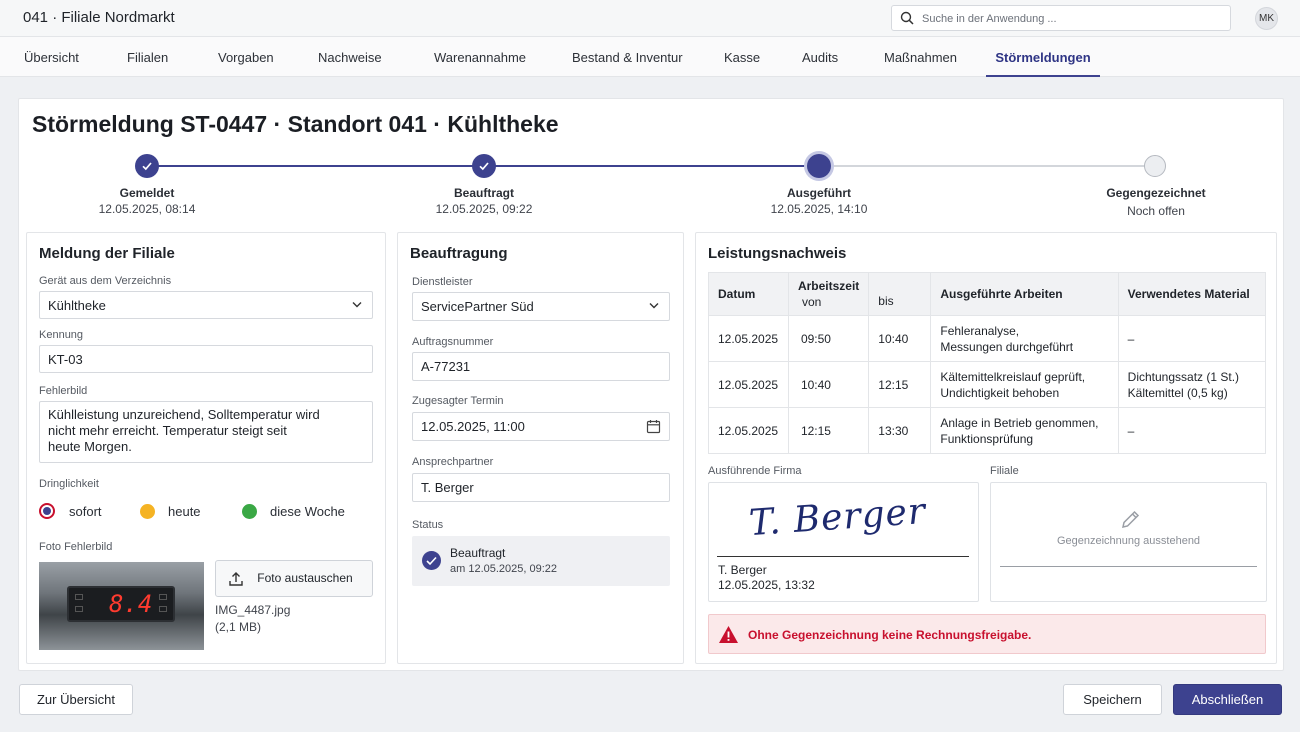 The height and width of the screenshot is (732, 1300). Describe the element at coordinates (1128, 542) in the screenshot. I see `branch-signature-box: Gegenzeichnung ausstehend` at that location.